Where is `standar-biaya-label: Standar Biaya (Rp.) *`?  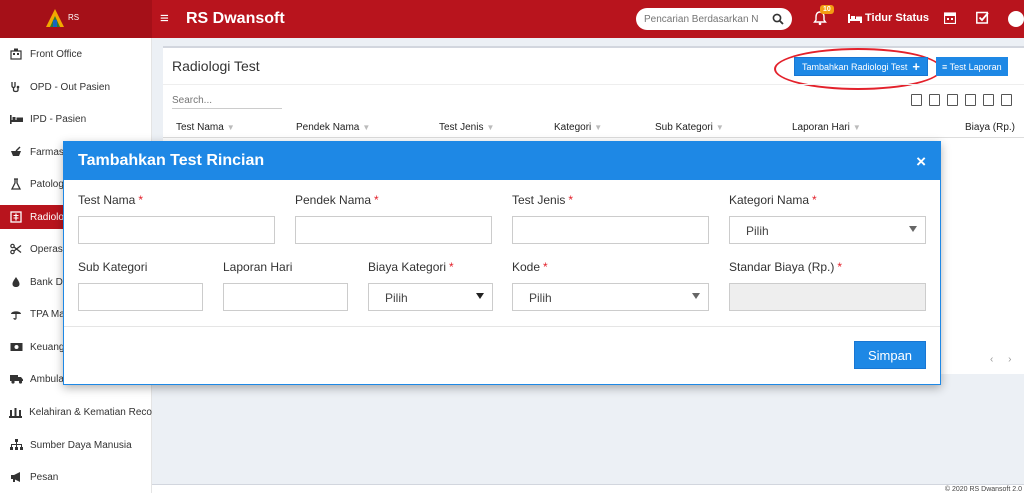 standar-biaya-label: Standar Biaya (Rp.) * is located at coordinates (785, 267).